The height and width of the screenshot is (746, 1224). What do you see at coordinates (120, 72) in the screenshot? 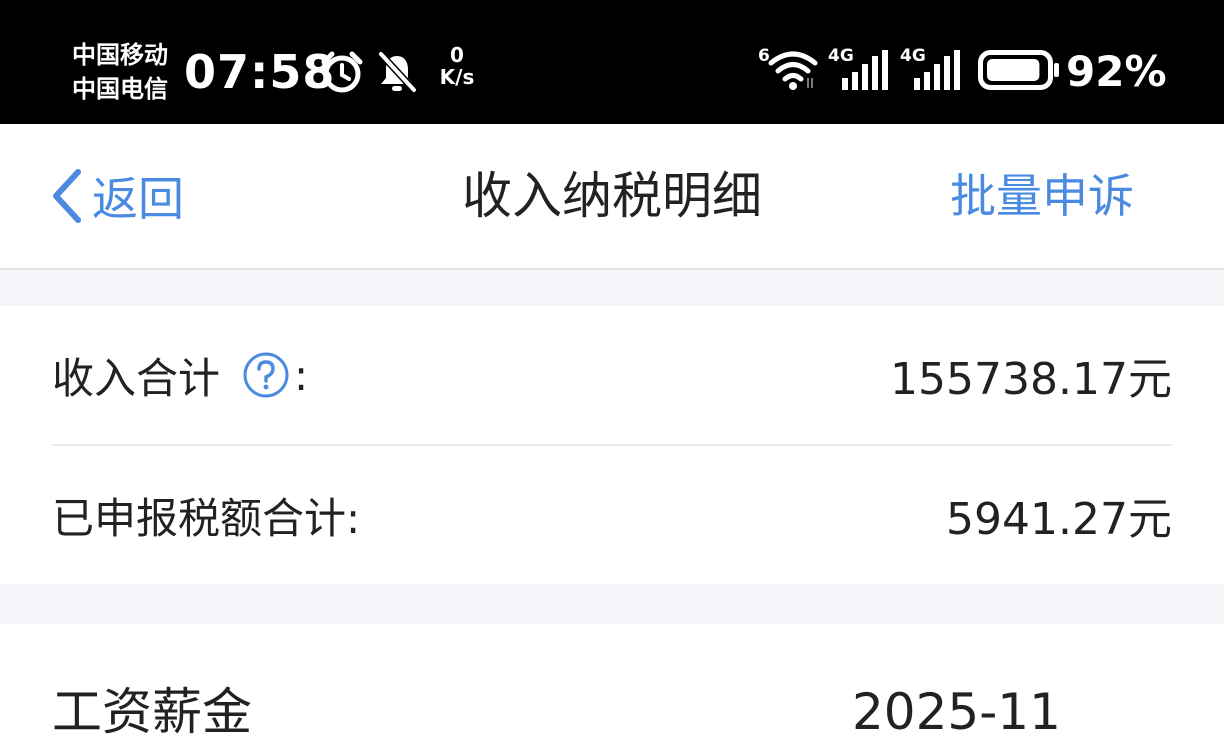
I see `carrier-names: 中国移动 中国电信` at bounding box center [120, 72].